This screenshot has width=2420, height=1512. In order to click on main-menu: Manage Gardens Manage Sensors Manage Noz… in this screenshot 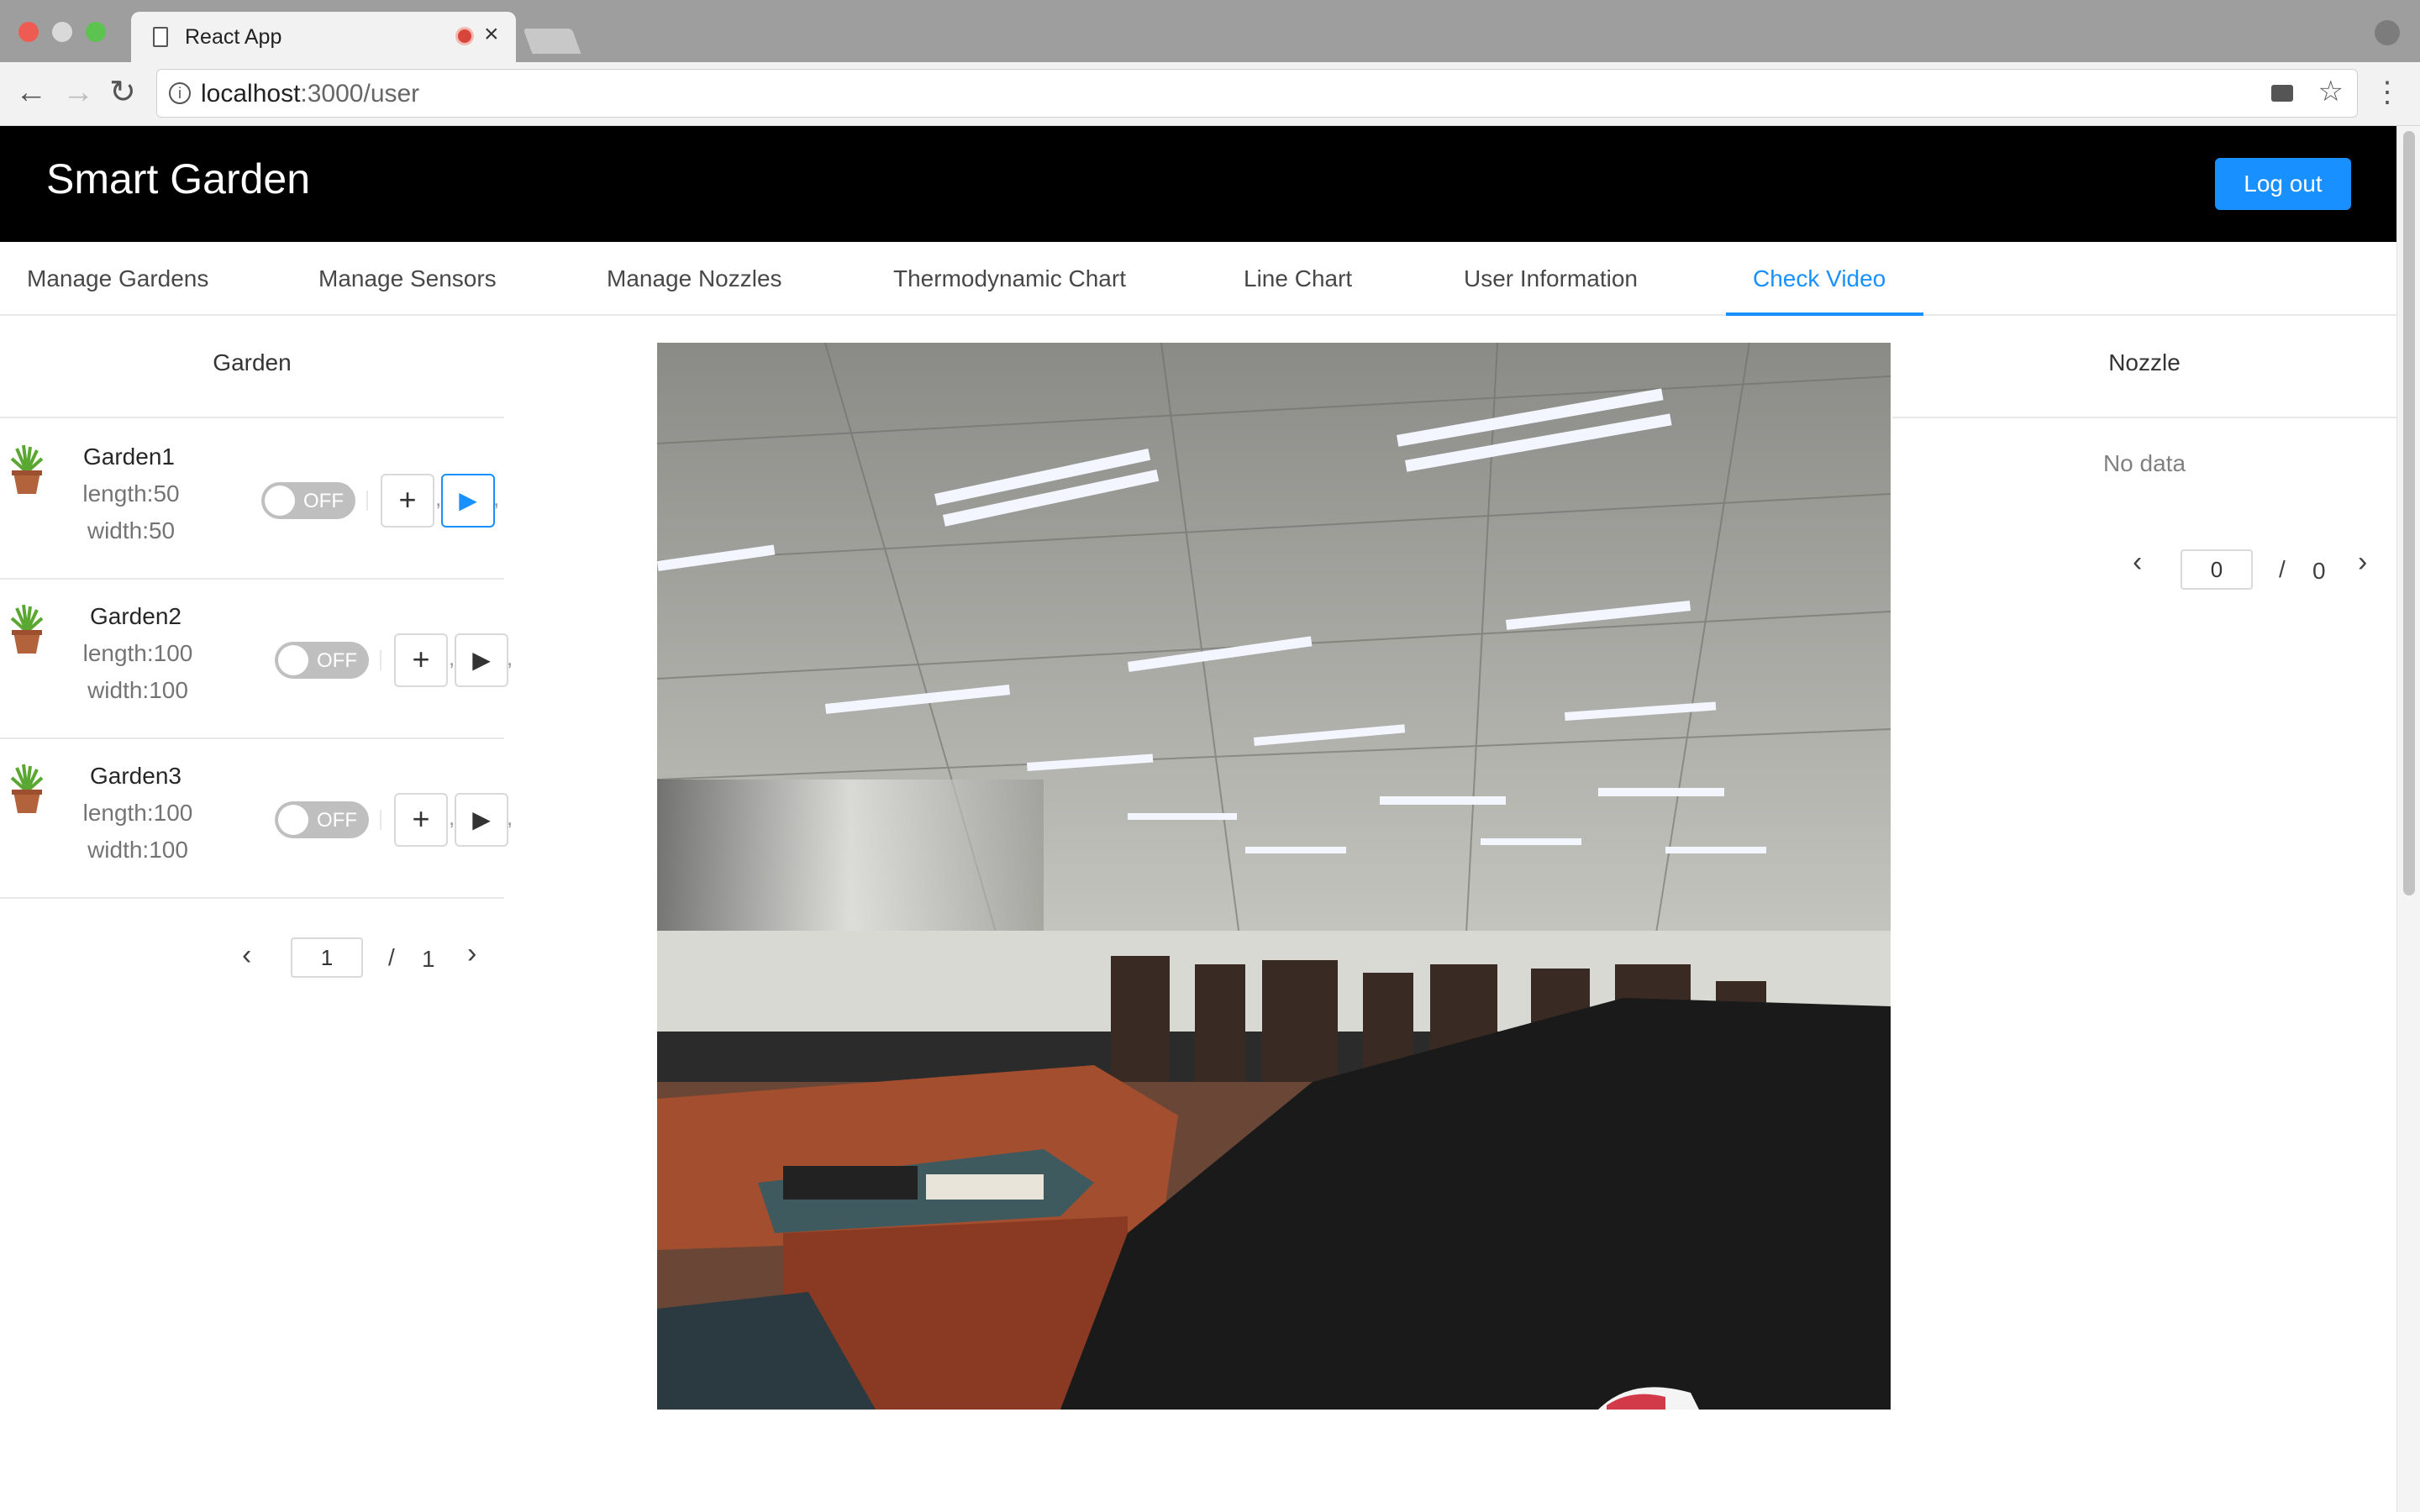, I will do `click(1198, 279)`.